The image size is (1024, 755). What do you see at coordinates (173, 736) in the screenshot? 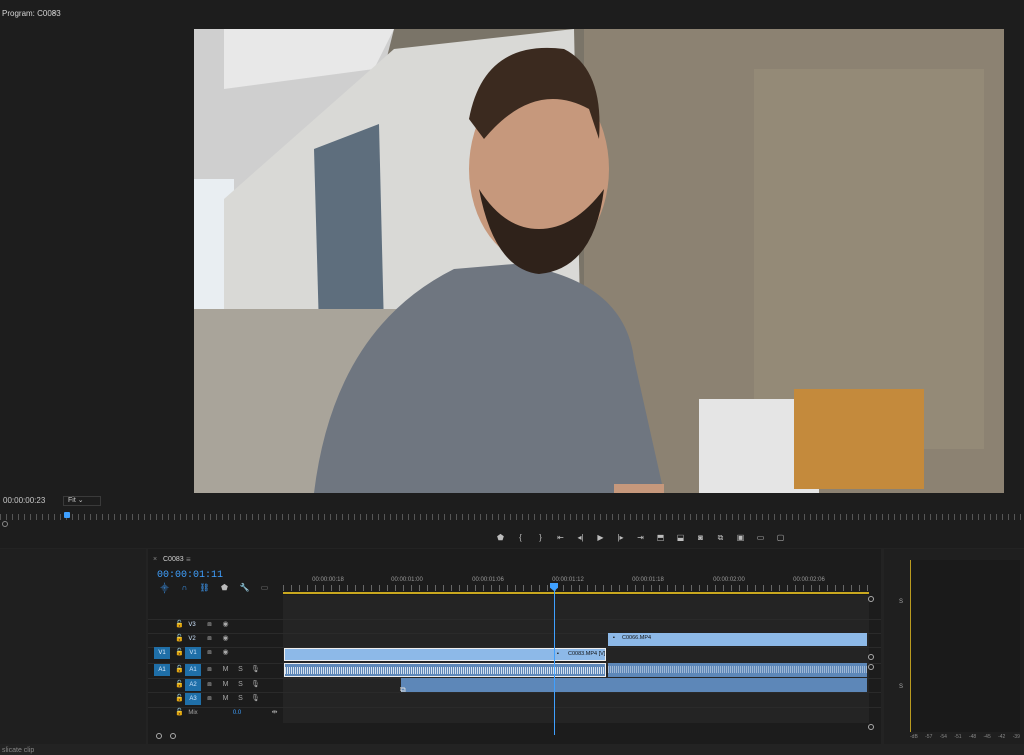
I see `zoom-out-handle` at bounding box center [173, 736].